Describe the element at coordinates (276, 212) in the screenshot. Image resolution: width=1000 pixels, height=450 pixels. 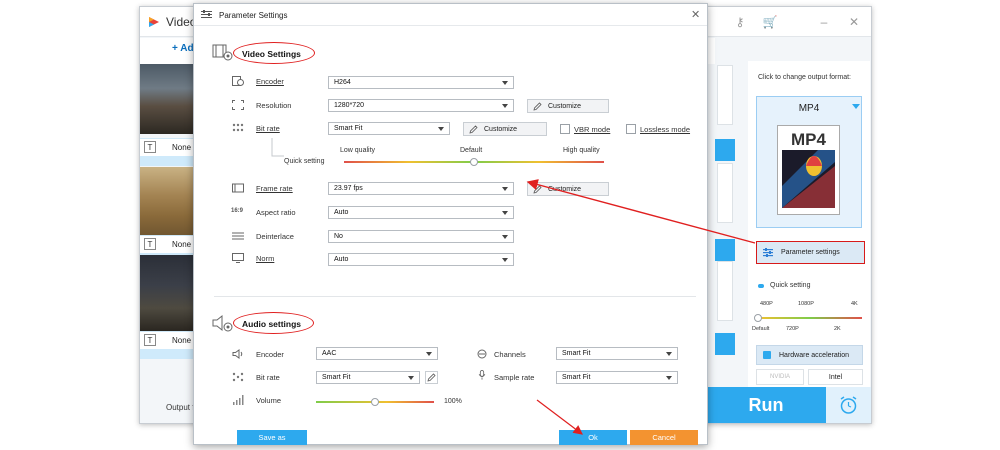
I see `aspect-ratio-label: Aspect ratio` at that location.